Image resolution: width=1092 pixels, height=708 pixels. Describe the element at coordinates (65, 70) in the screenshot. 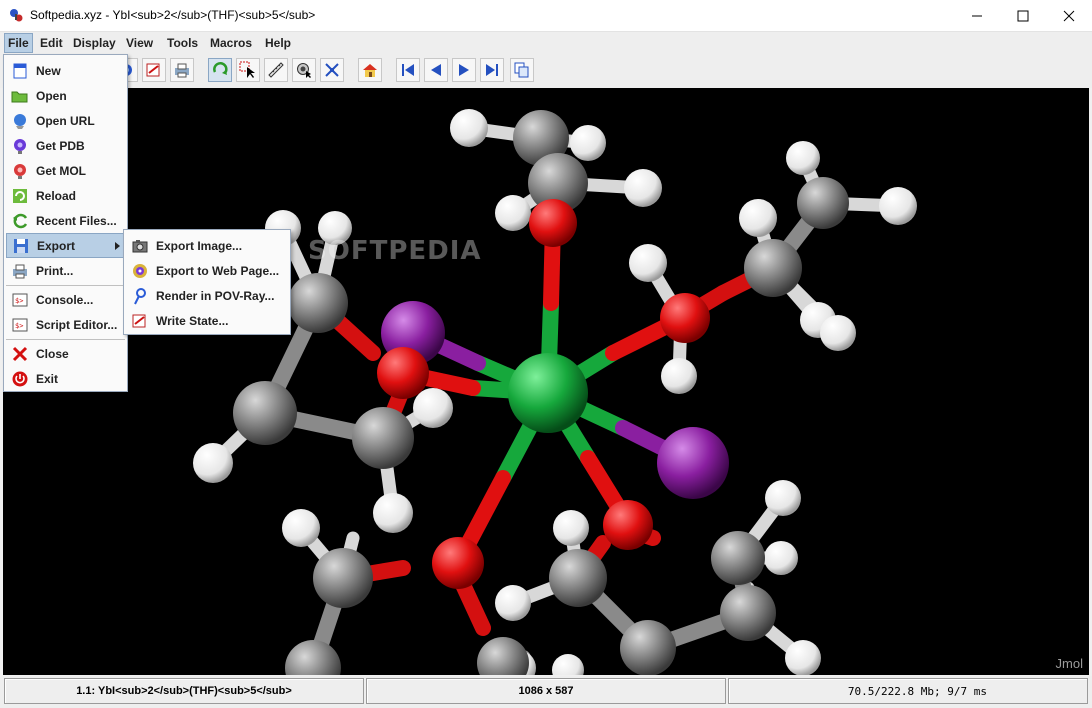

I see `menu-item-new: New` at that location.